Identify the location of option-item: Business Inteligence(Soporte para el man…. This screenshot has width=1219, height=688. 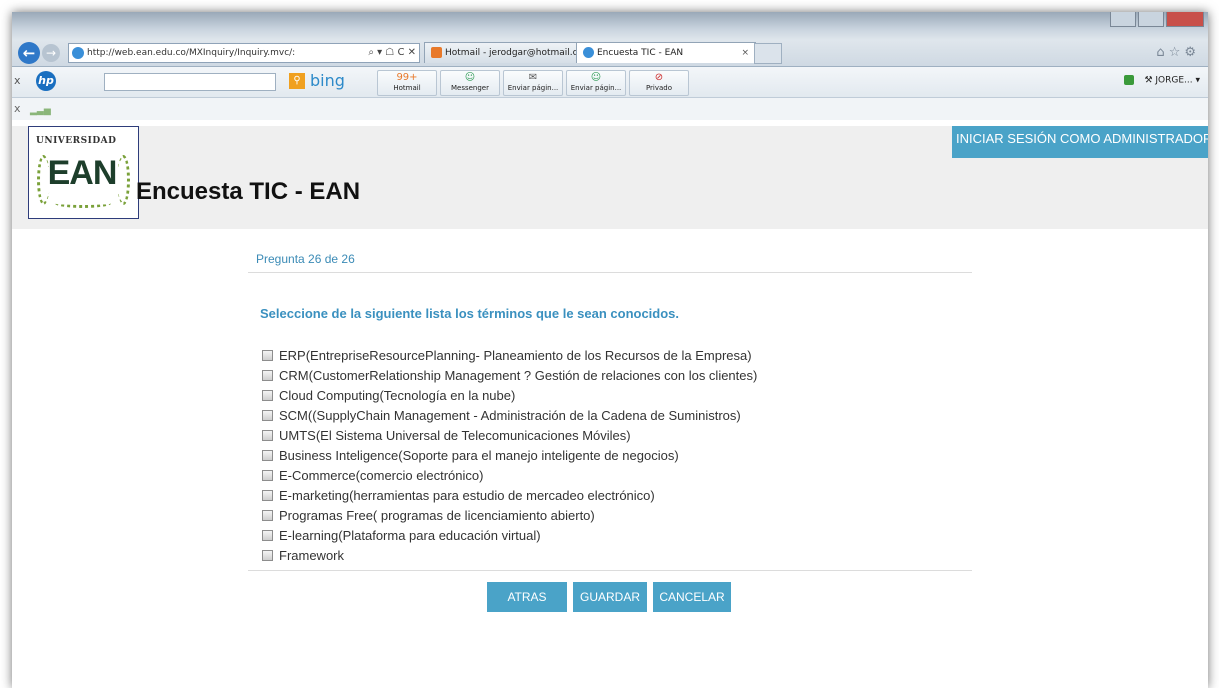
(509, 455).